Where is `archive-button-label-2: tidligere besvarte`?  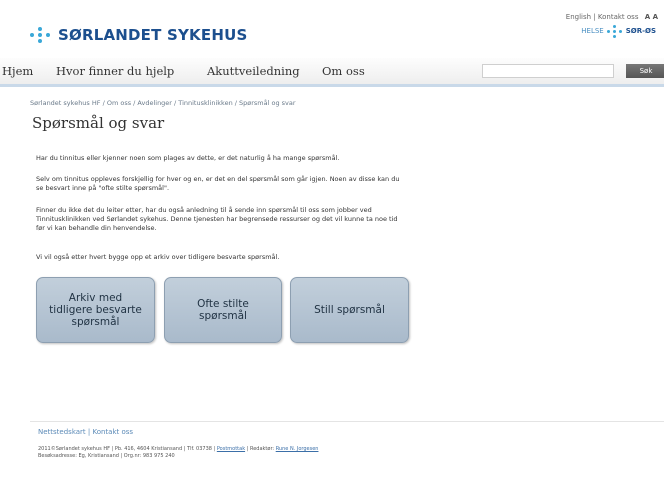 archive-button-label-2: tidligere besvarte is located at coordinates (95, 310).